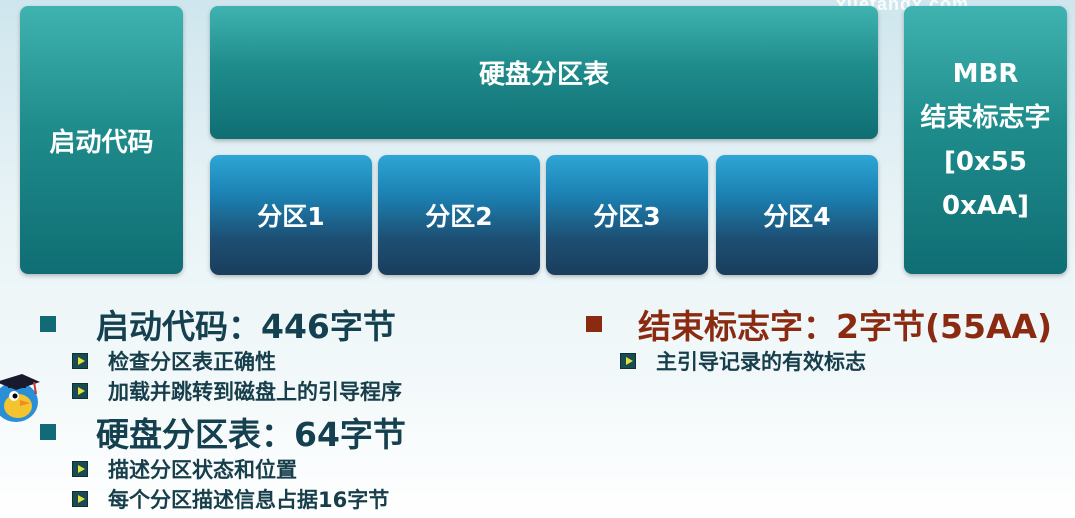 The width and height of the screenshot is (1075, 518). What do you see at coordinates (255, 392) in the screenshot?
I see `boot-item-2-text: 加载并跳转到磁盘上的引导程序` at bounding box center [255, 392].